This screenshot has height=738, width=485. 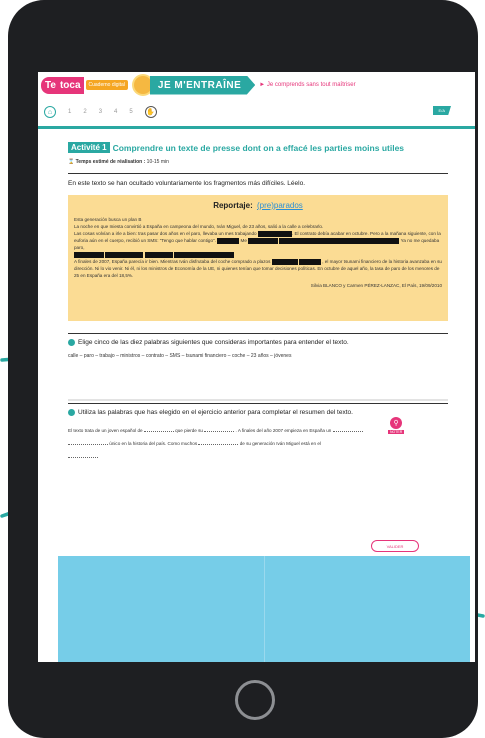 What do you see at coordinates (256, 113) in the screenshot?
I see `step-navigation: ⌂ 1 2 3 4 5 ✋ E/A` at bounding box center [256, 113].